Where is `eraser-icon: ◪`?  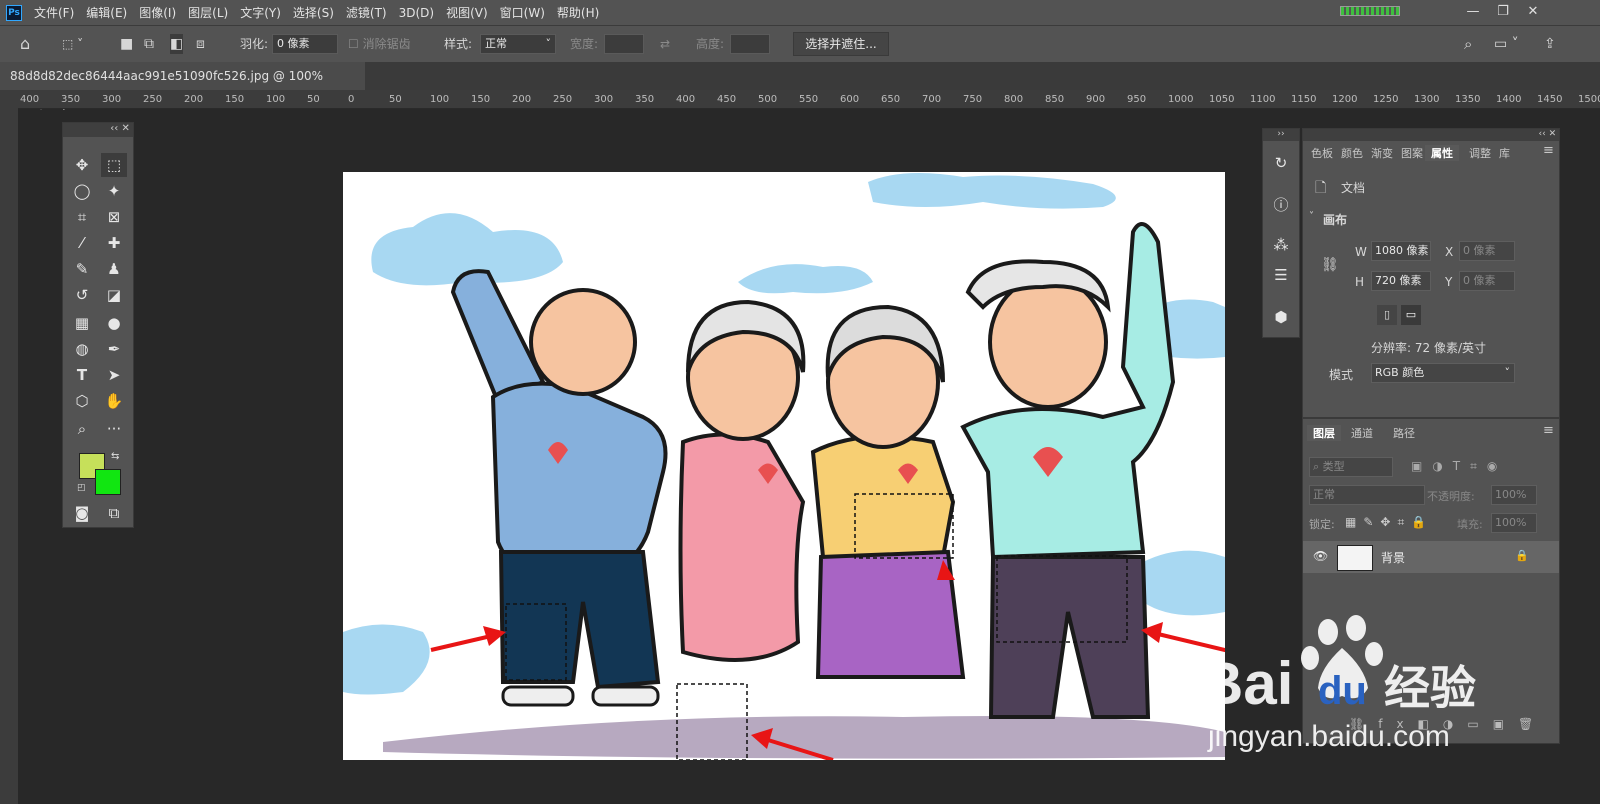
eraser-icon: ◪ is located at coordinates (114, 295).